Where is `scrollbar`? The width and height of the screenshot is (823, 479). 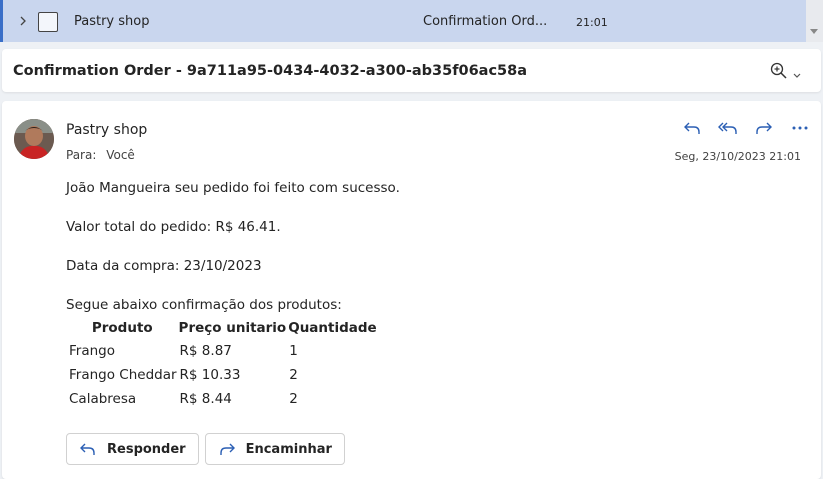
scrollbar is located at coordinates (814, 21).